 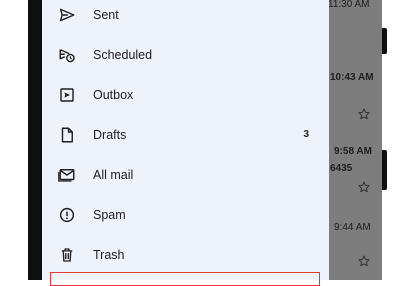 What do you see at coordinates (123, 55) in the screenshot?
I see `drawer-item-label: Scheduled` at bounding box center [123, 55].